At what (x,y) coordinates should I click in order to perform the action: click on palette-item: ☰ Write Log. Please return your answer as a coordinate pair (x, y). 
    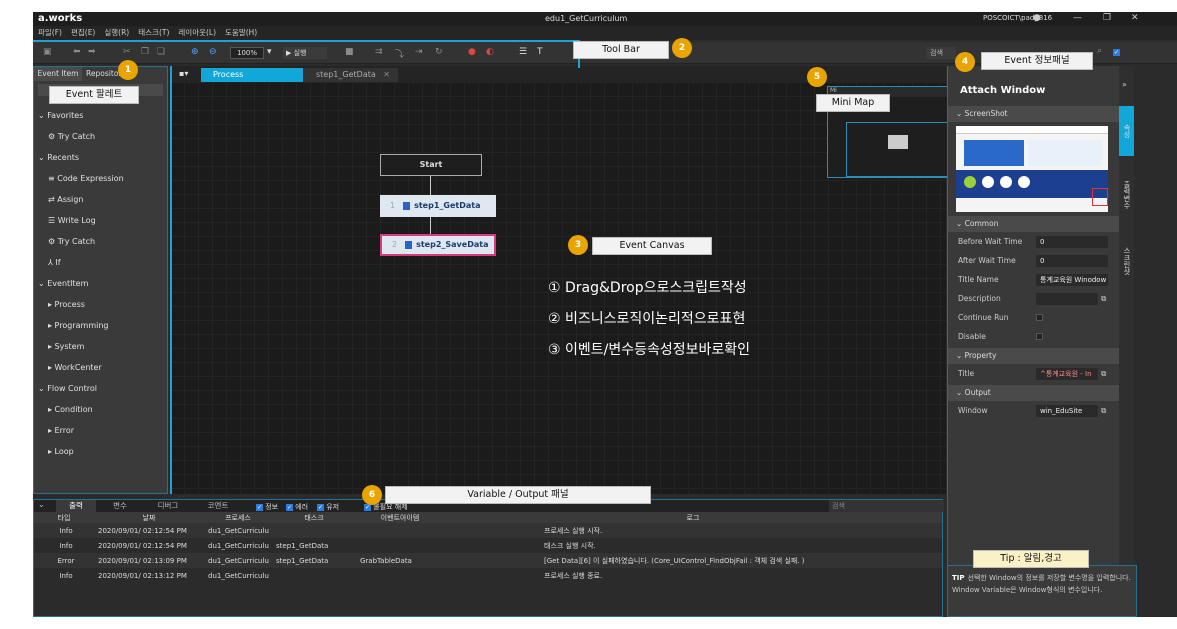
    Looking at the image, I should click on (100, 220).